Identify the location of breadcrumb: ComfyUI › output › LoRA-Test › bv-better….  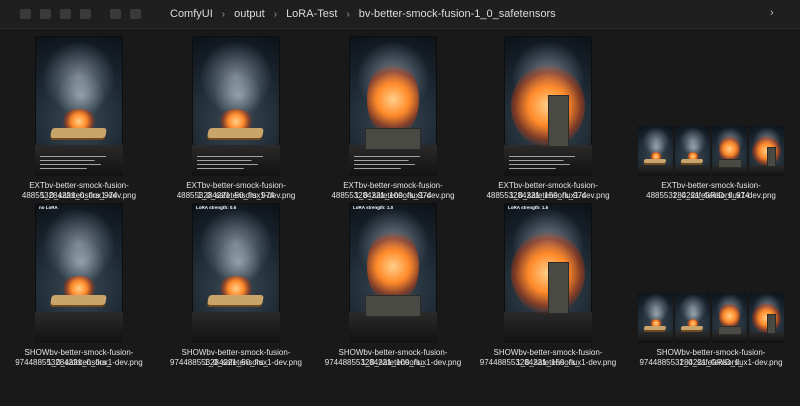
(363, 14).